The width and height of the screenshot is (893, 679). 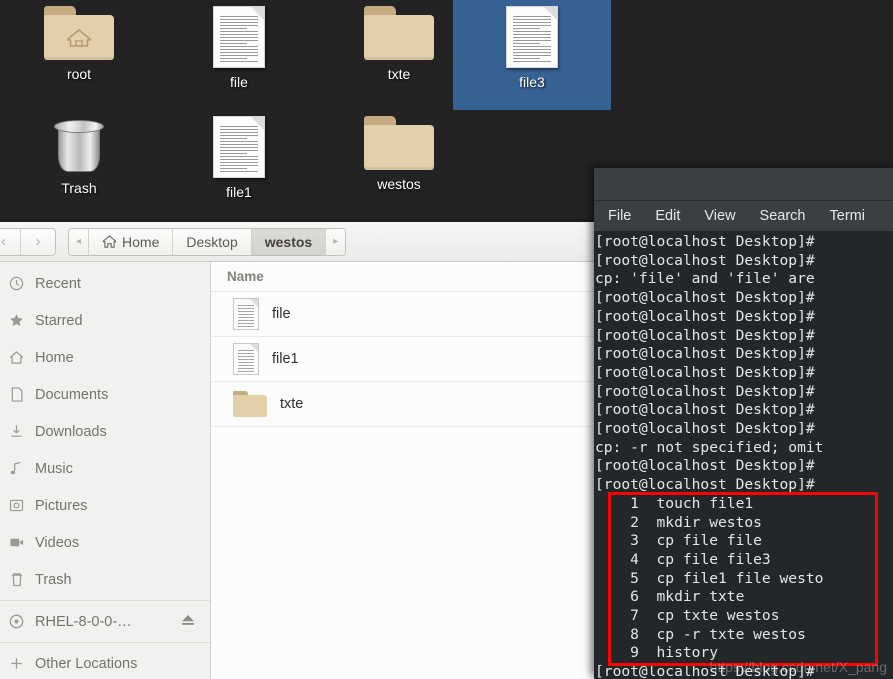 I want to click on sidebar-item-label: Pictures, so click(x=61, y=505).